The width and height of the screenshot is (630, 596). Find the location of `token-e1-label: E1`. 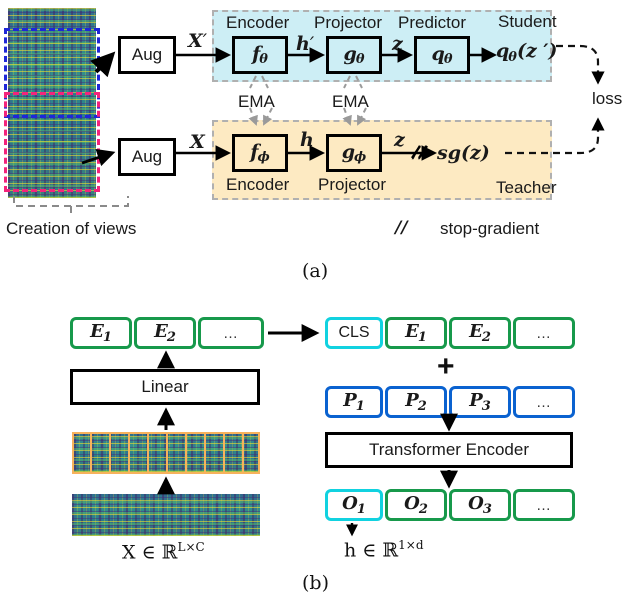

token-e1-label: E1 is located at coordinates (101, 333).